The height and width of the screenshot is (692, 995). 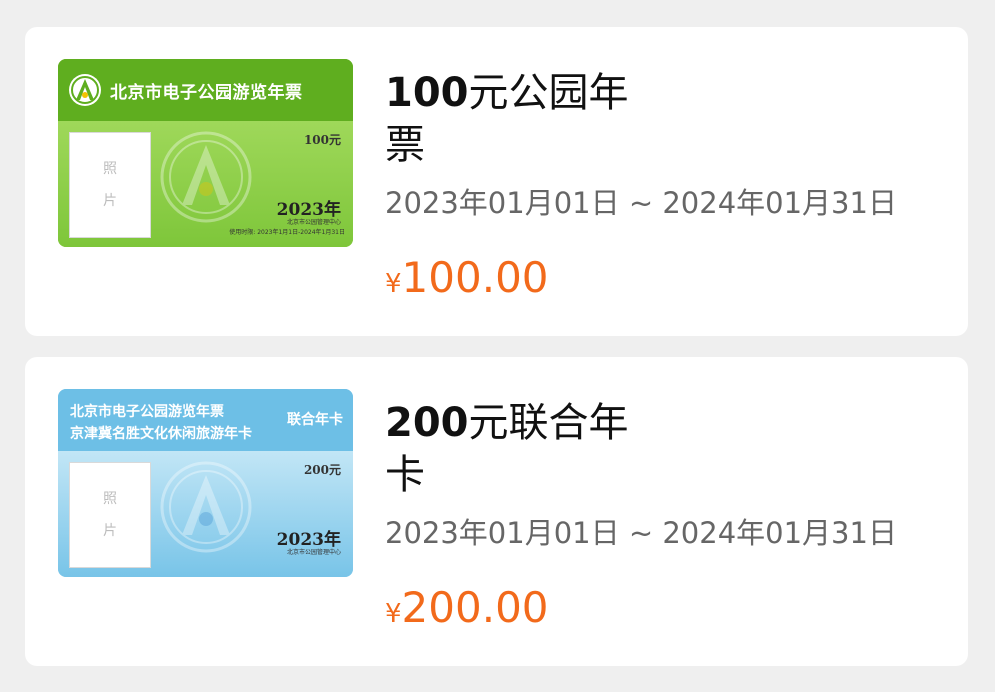 I want to click on ticket-amount: 200元, so click(x=322, y=470).